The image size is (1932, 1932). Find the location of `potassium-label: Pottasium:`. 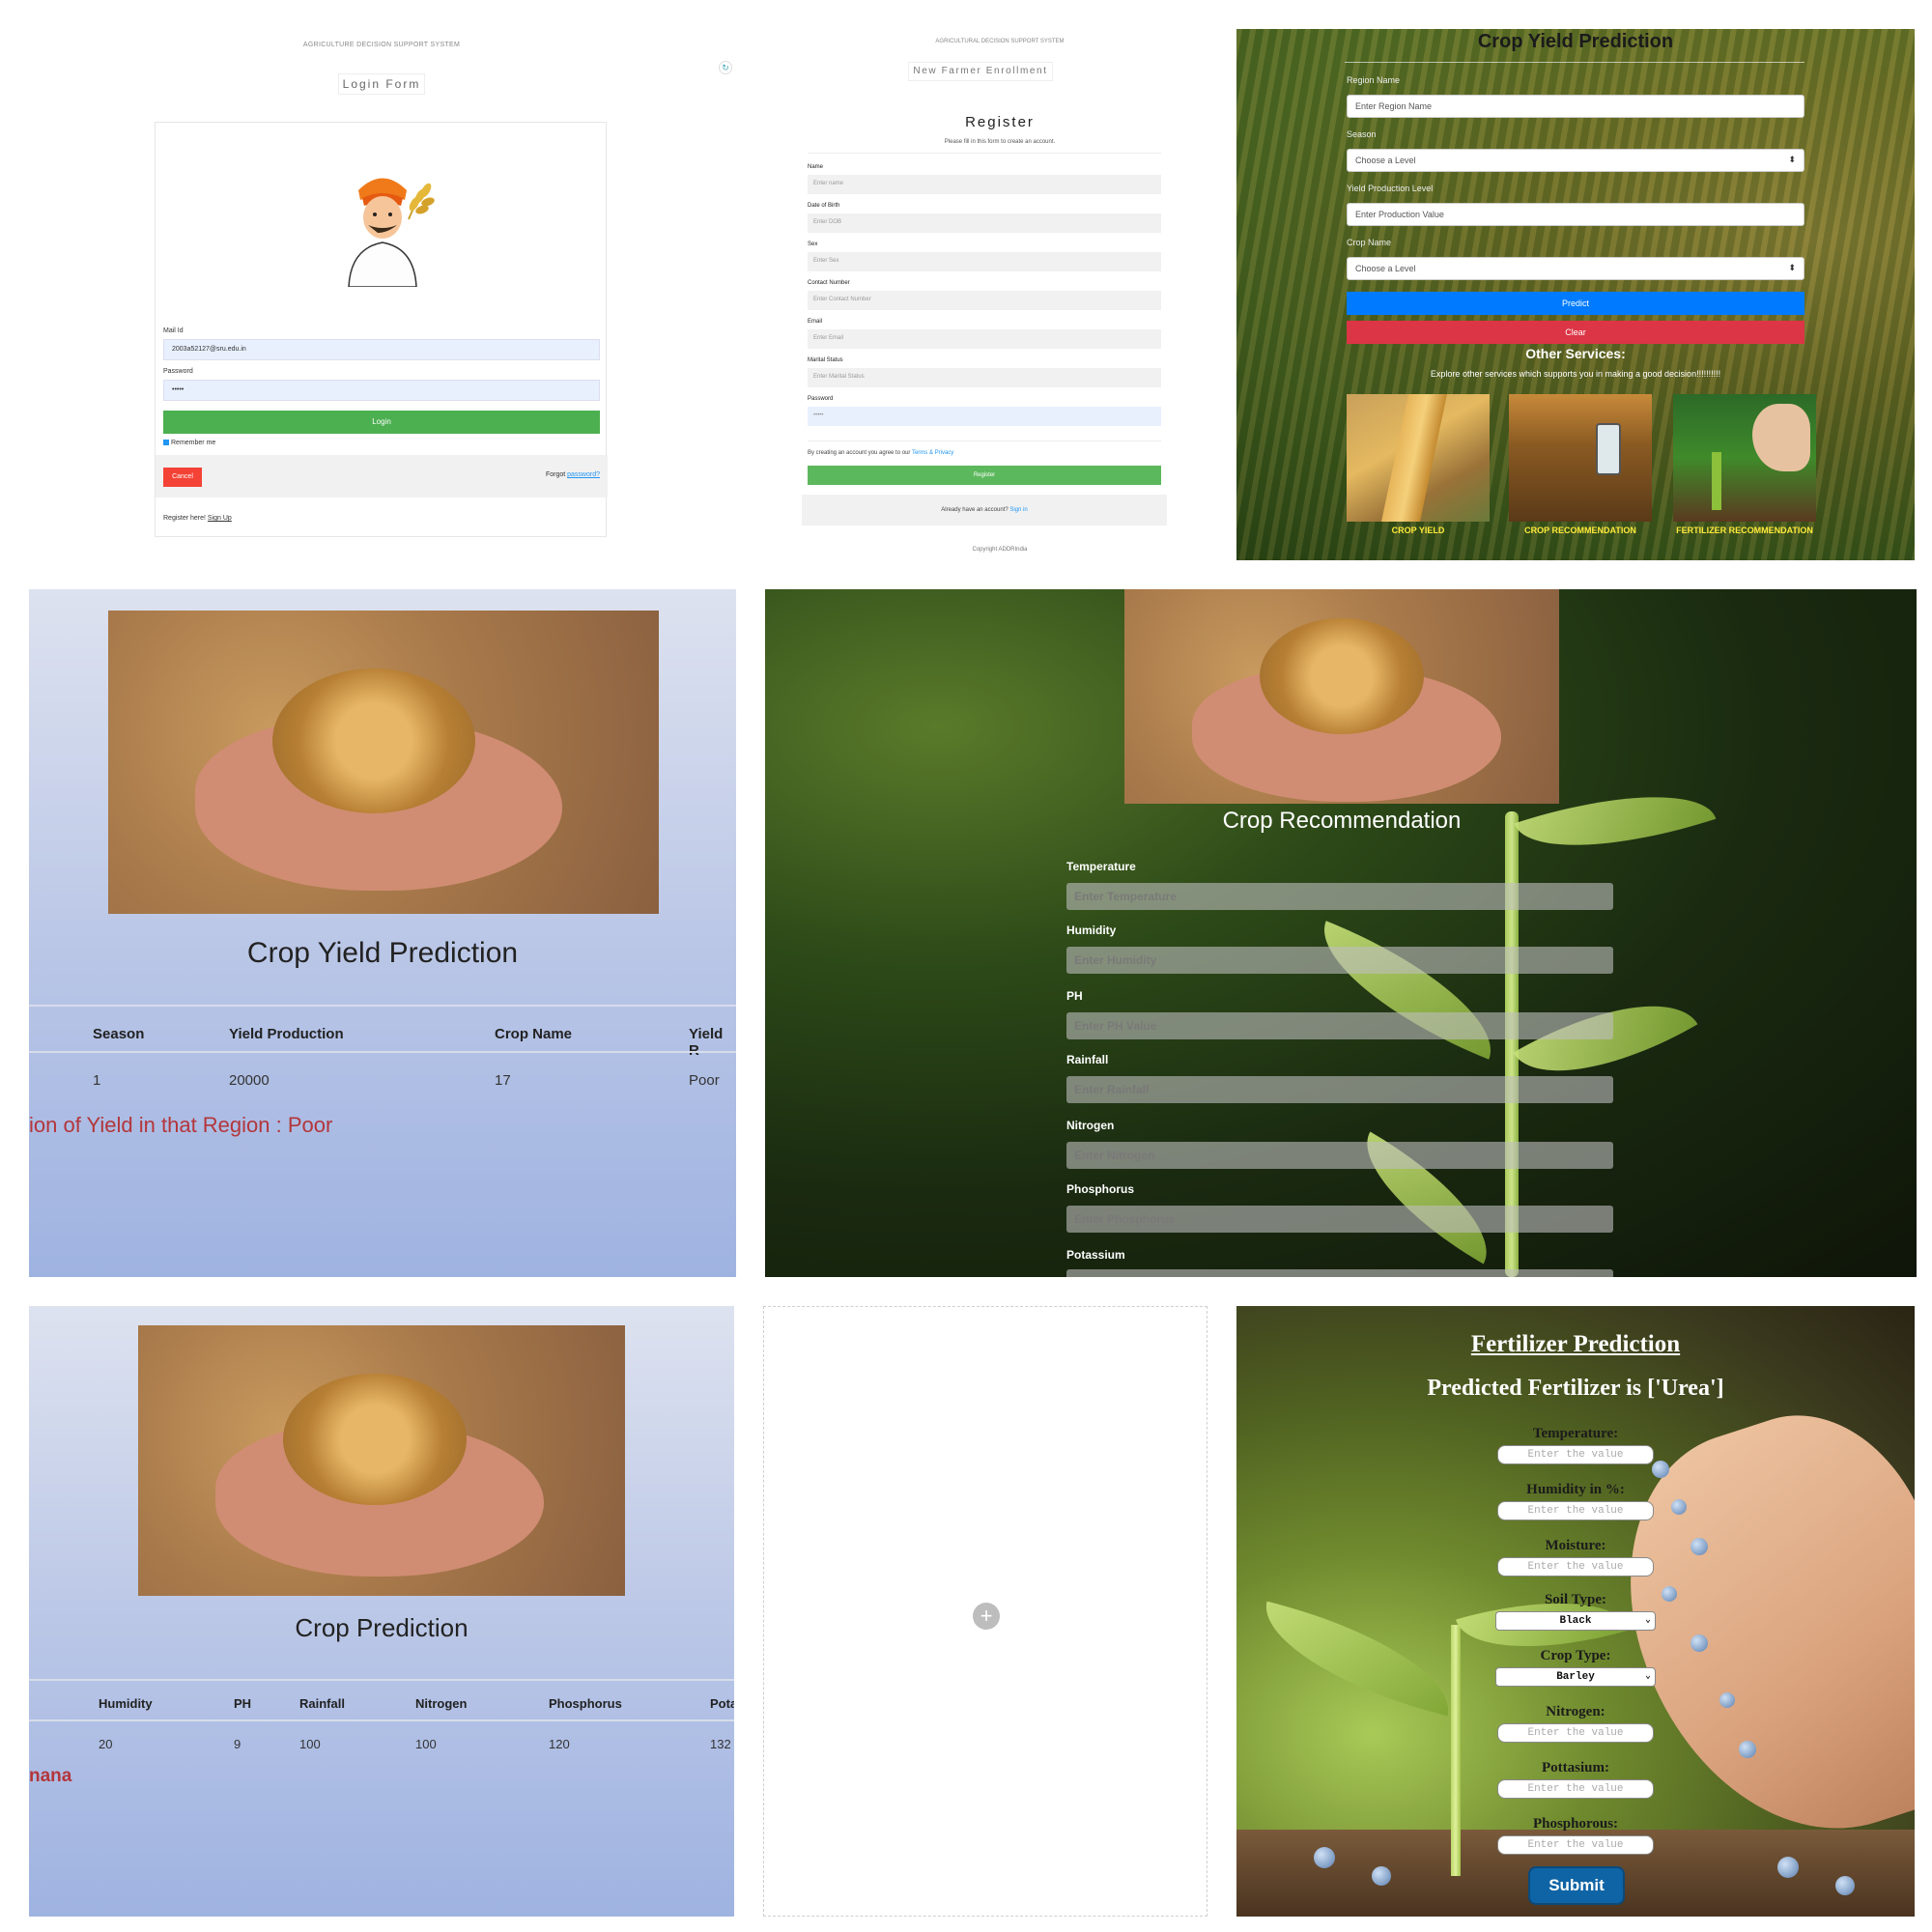

potassium-label: Pottasium: is located at coordinates (1575, 1768).